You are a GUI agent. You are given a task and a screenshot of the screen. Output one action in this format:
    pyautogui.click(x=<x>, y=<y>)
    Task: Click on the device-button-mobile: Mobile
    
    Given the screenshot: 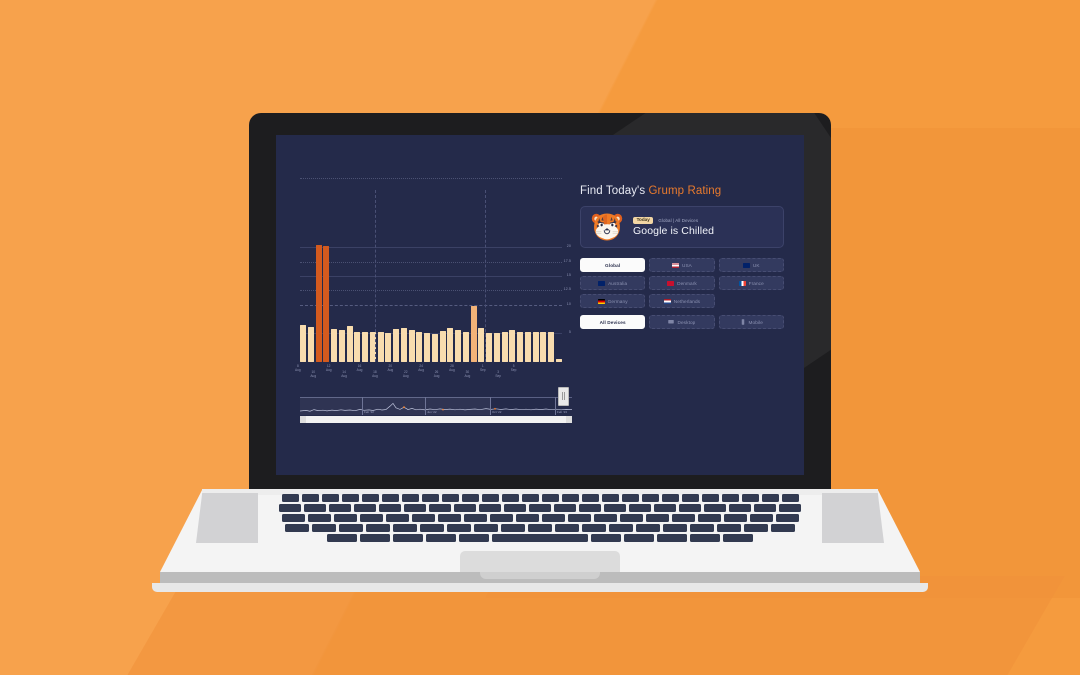 What is the action you would take?
    pyautogui.click(x=751, y=322)
    